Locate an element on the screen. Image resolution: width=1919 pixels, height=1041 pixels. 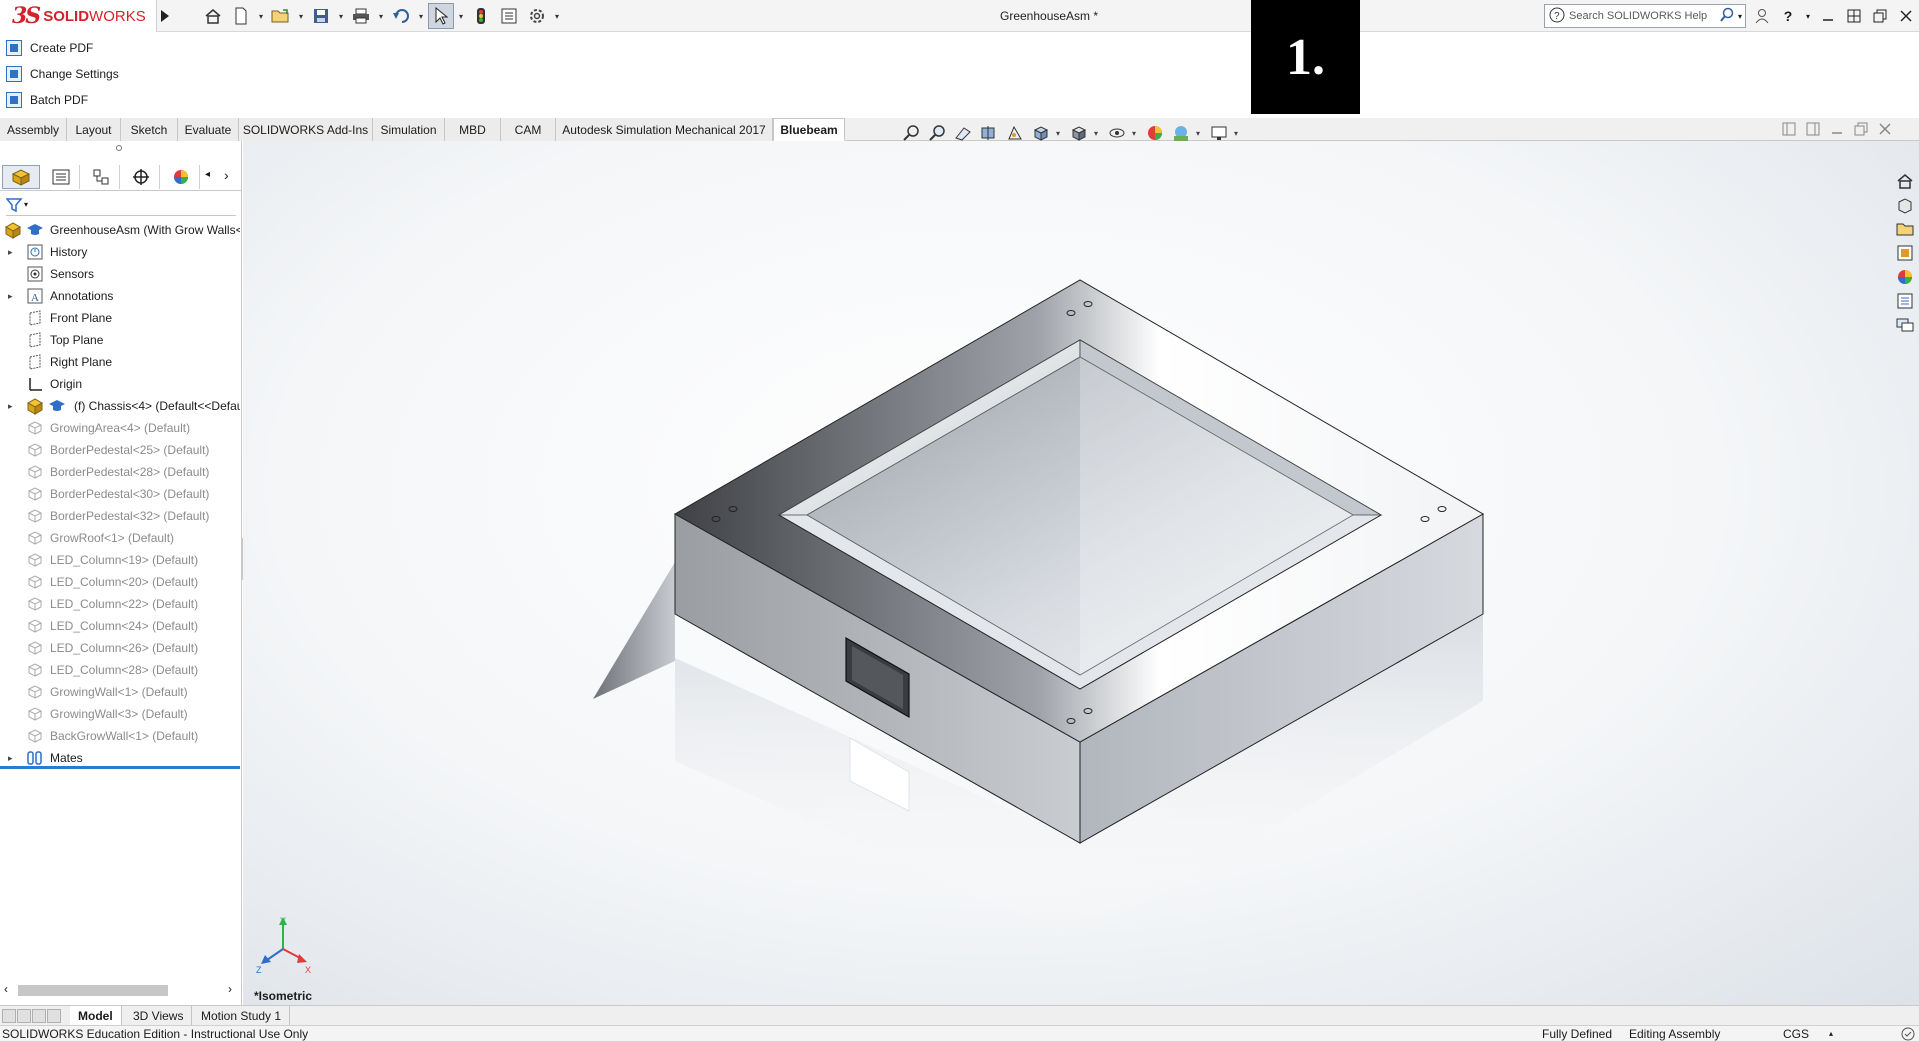
viewport-close-icon is located at coordinates (1885, 130).